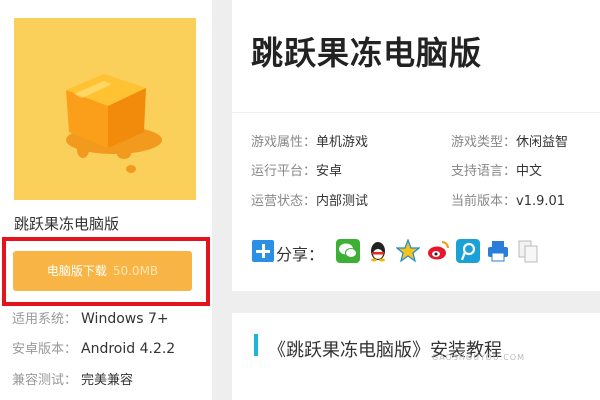 Image resolution: width=600 pixels, height=400 pixels. What do you see at coordinates (342, 201) in the screenshot?
I see `info-value: 内部测试` at bounding box center [342, 201].